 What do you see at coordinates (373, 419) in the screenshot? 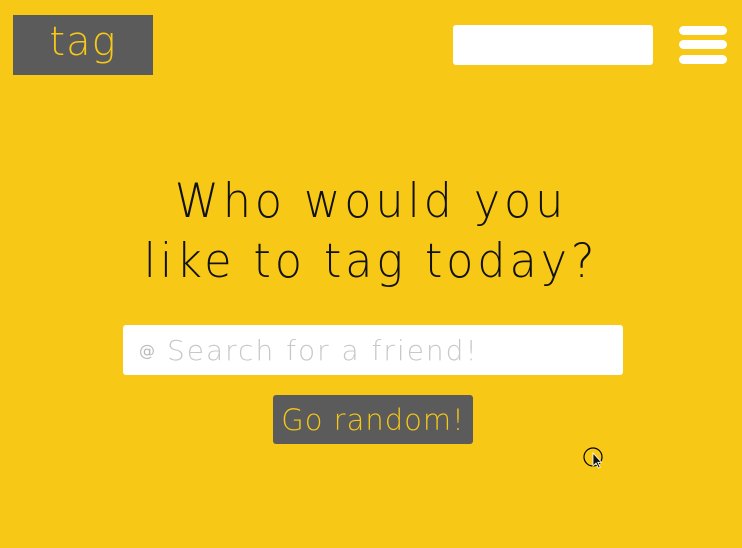
I see `go-random-button: Go random!` at bounding box center [373, 419].